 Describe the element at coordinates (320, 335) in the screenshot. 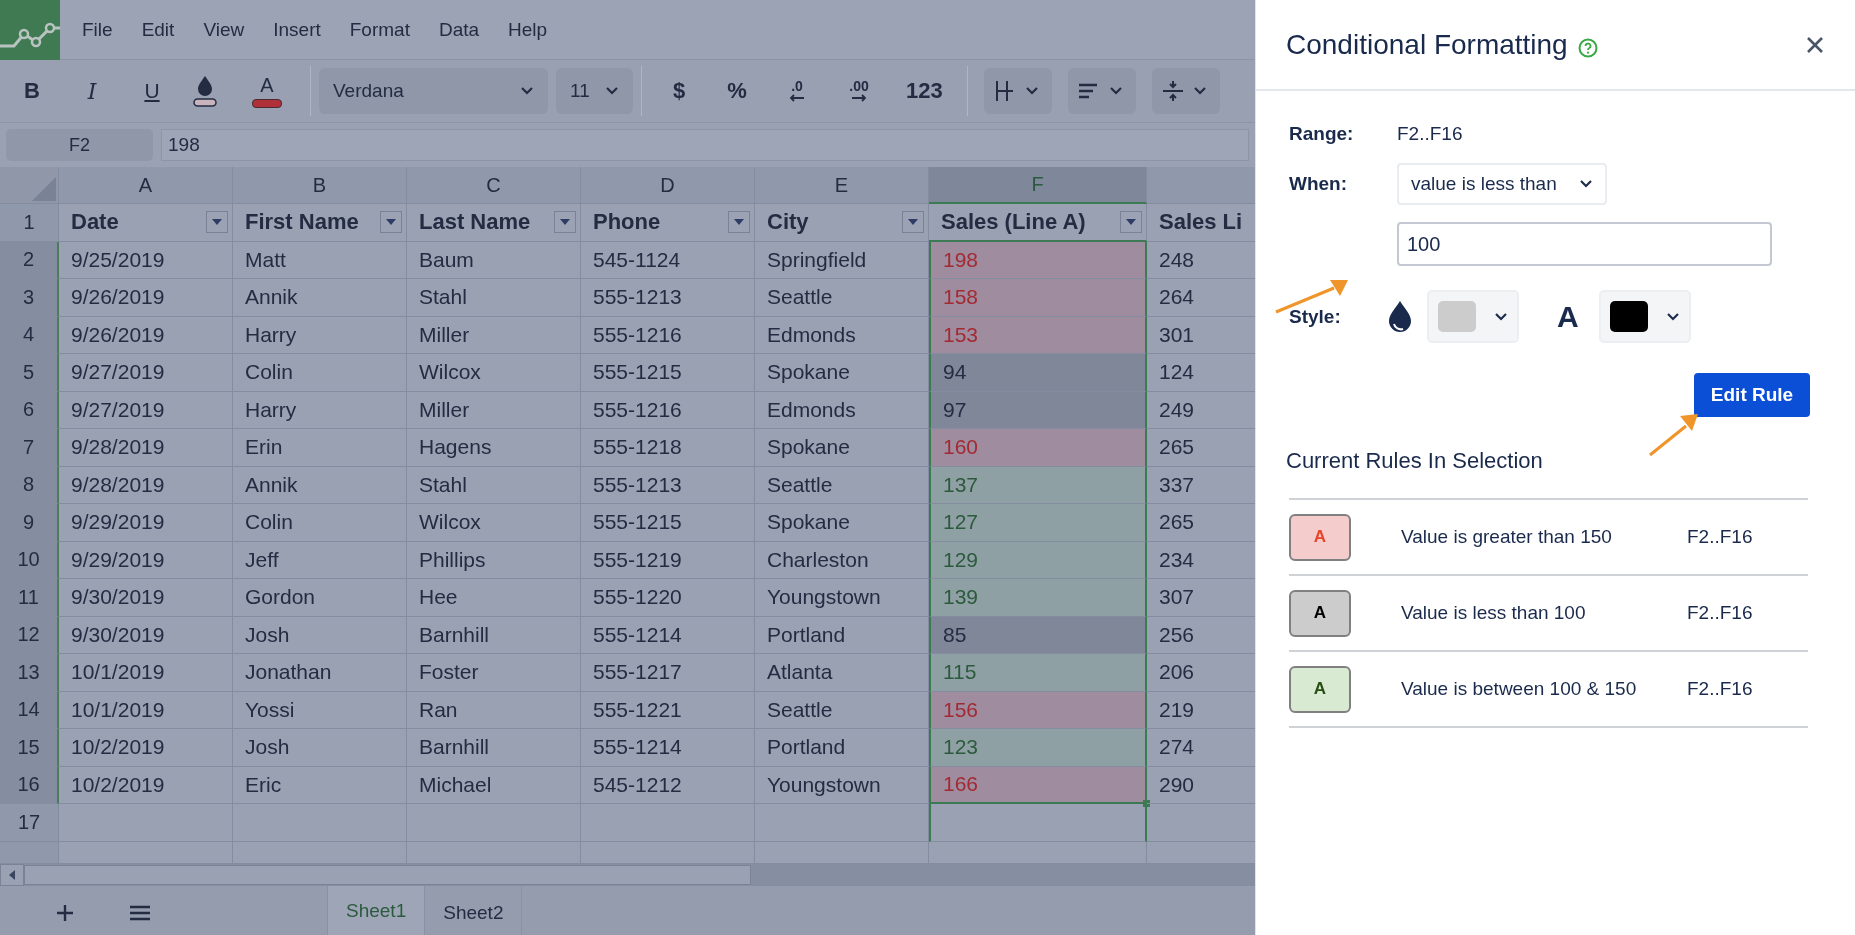

I see `table-cell: Harry` at that location.